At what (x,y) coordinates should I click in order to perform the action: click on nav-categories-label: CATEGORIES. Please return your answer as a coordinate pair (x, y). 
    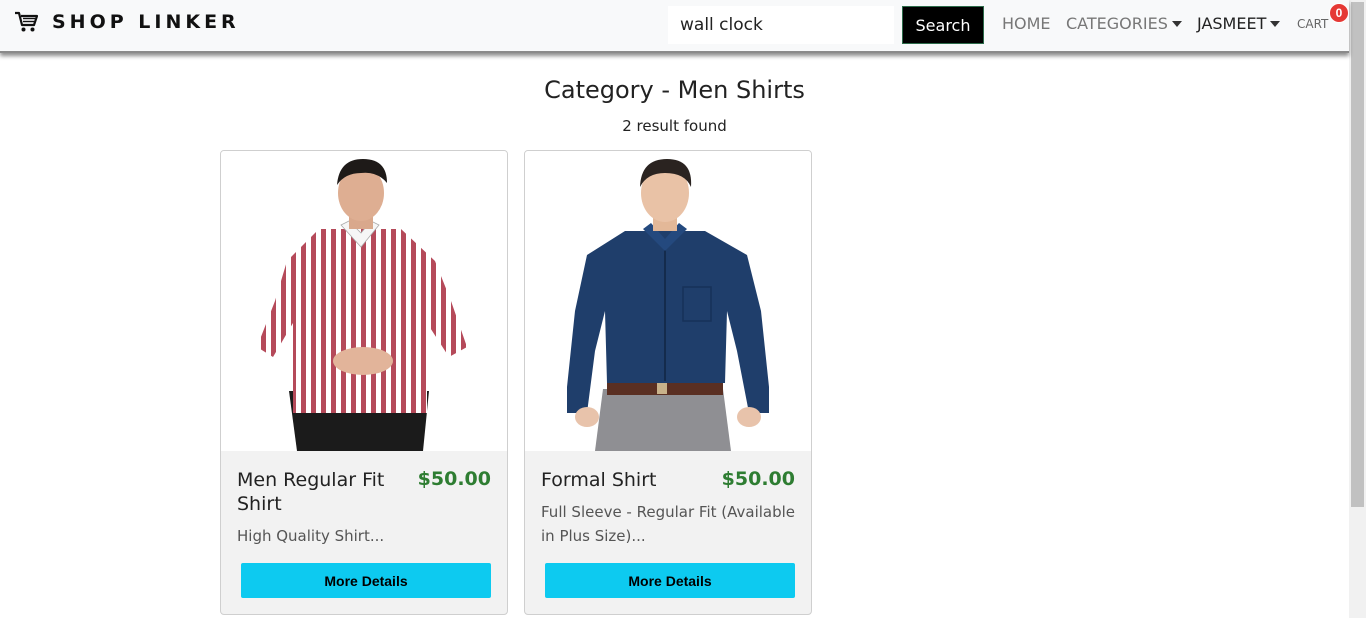
    Looking at the image, I should click on (1117, 23).